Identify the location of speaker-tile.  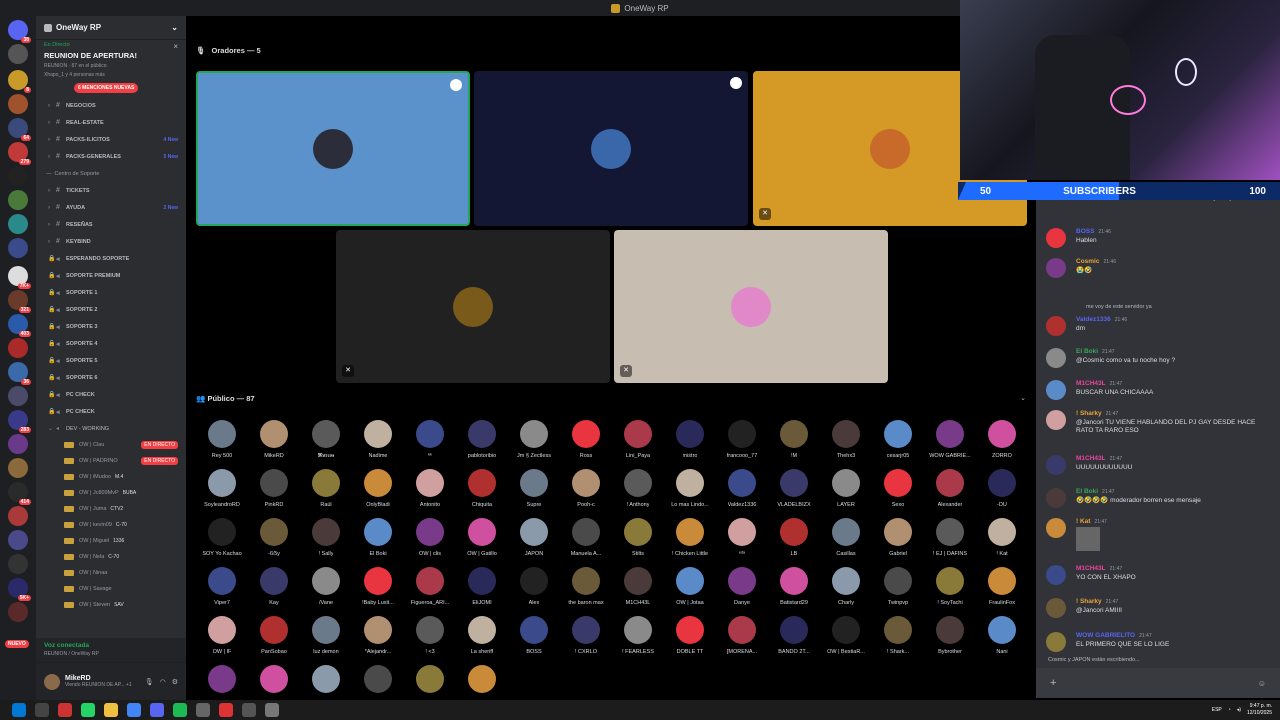
(333, 148).